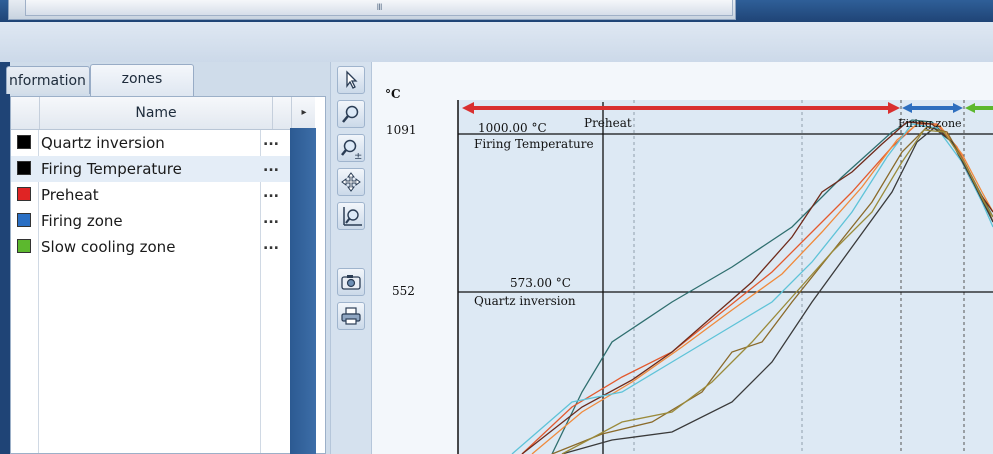  I want to click on pointer-icon, so click(351, 80).